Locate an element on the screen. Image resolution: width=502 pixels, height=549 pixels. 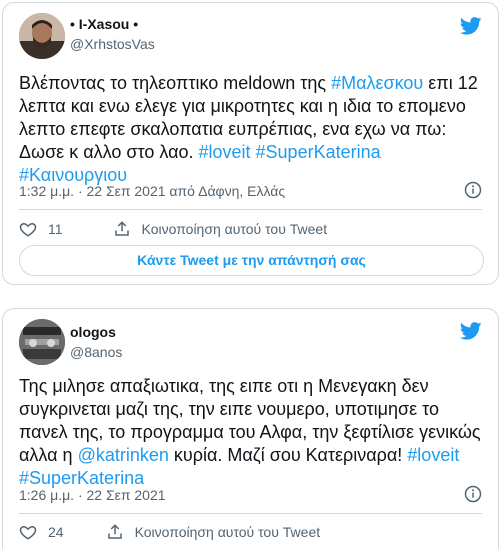
tweet-timestamp: 1:26 μ.μ. · 22 Σεπ 2021 is located at coordinates (92, 495).